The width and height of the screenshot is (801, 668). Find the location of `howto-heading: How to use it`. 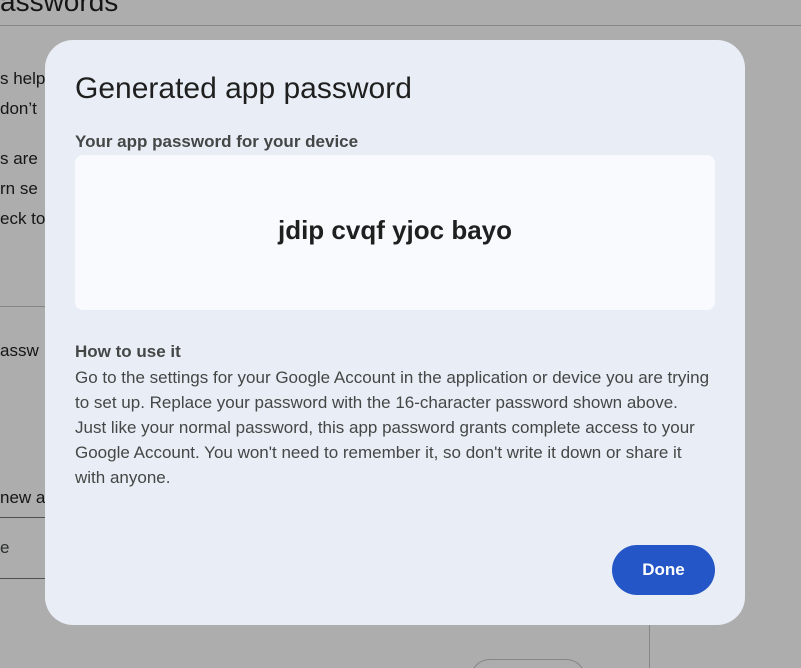

howto-heading: How to use it is located at coordinates (128, 351).